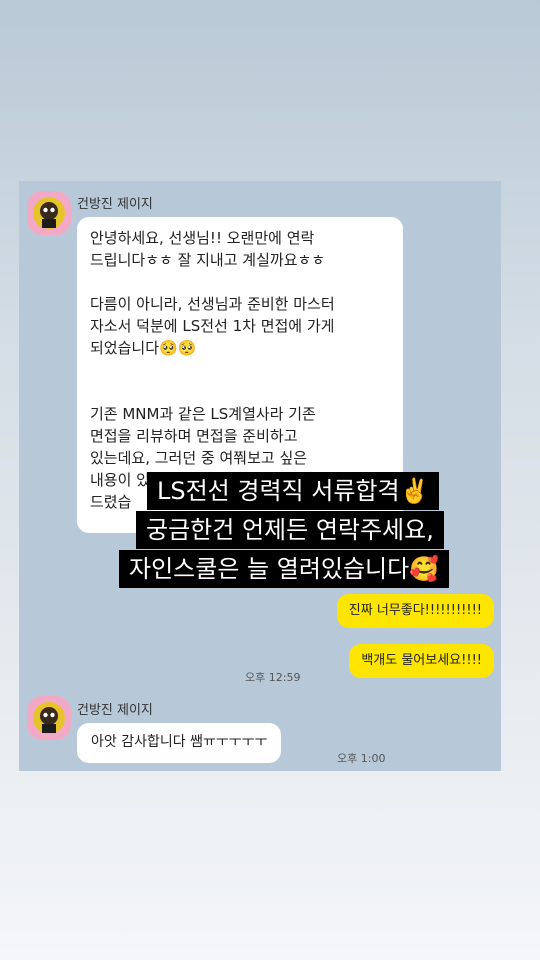 Image resolution: width=540 pixels, height=960 pixels. What do you see at coordinates (421, 661) in the screenshot?
I see `reply-bubble: 백개도 물어보세요!!!!` at bounding box center [421, 661].